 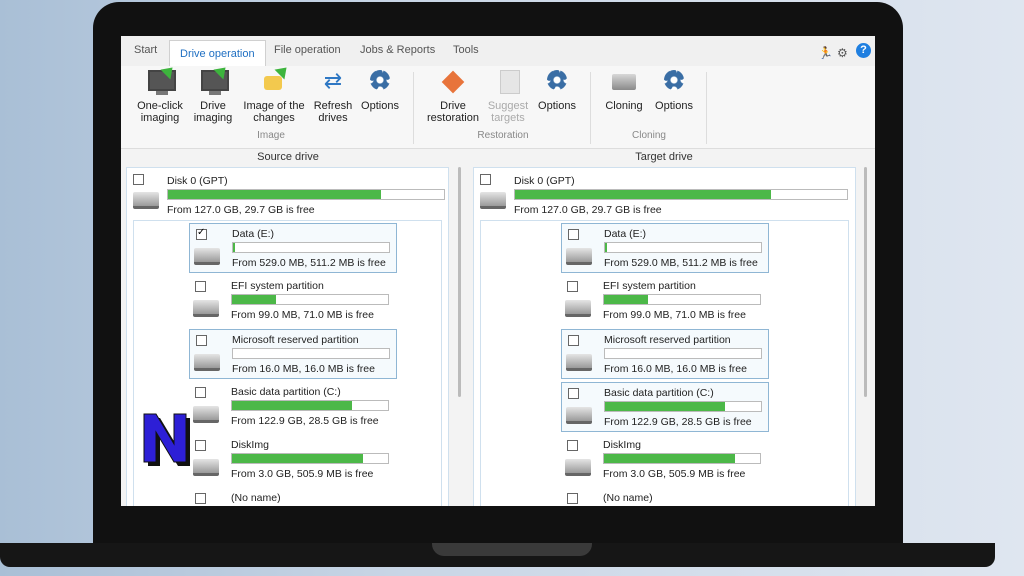 What do you see at coordinates (166, 439) in the screenshot?
I see `n-logo-icon` at bounding box center [166, 439].